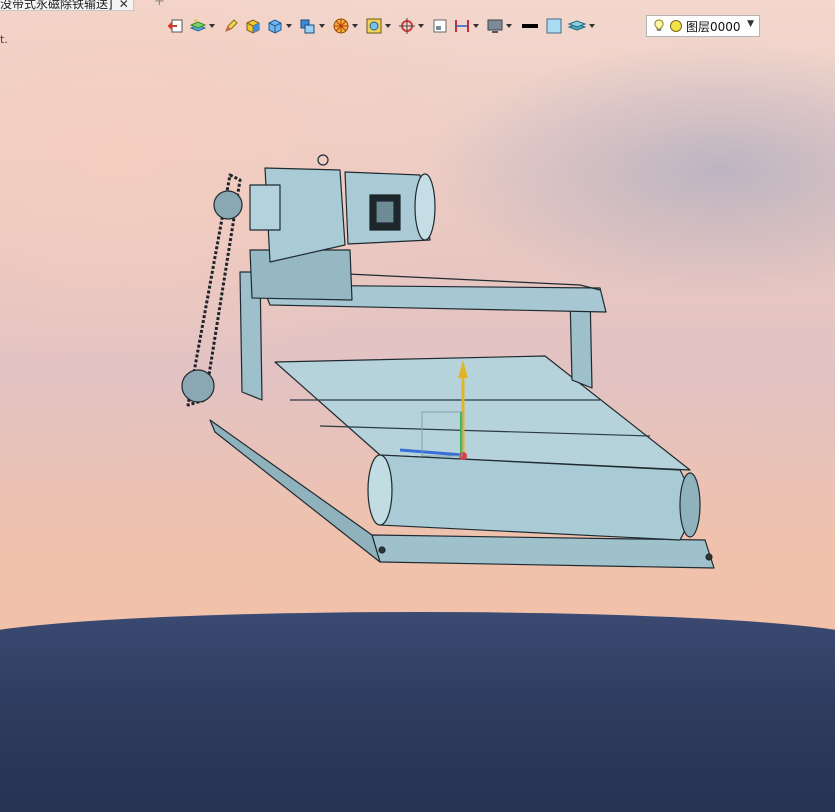 This screenshot has height=812, width=835. I want to click on conveyor-belt, so click(482, 413).